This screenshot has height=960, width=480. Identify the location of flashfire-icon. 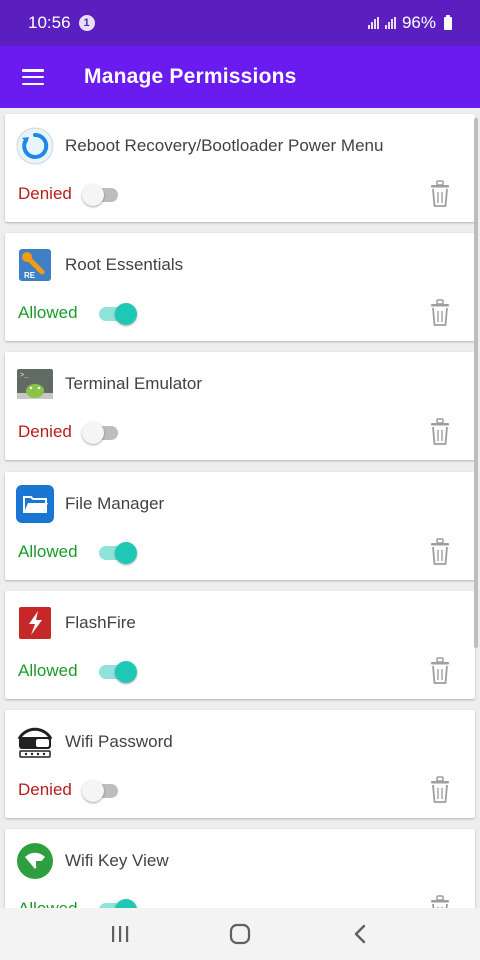
(35, 623).